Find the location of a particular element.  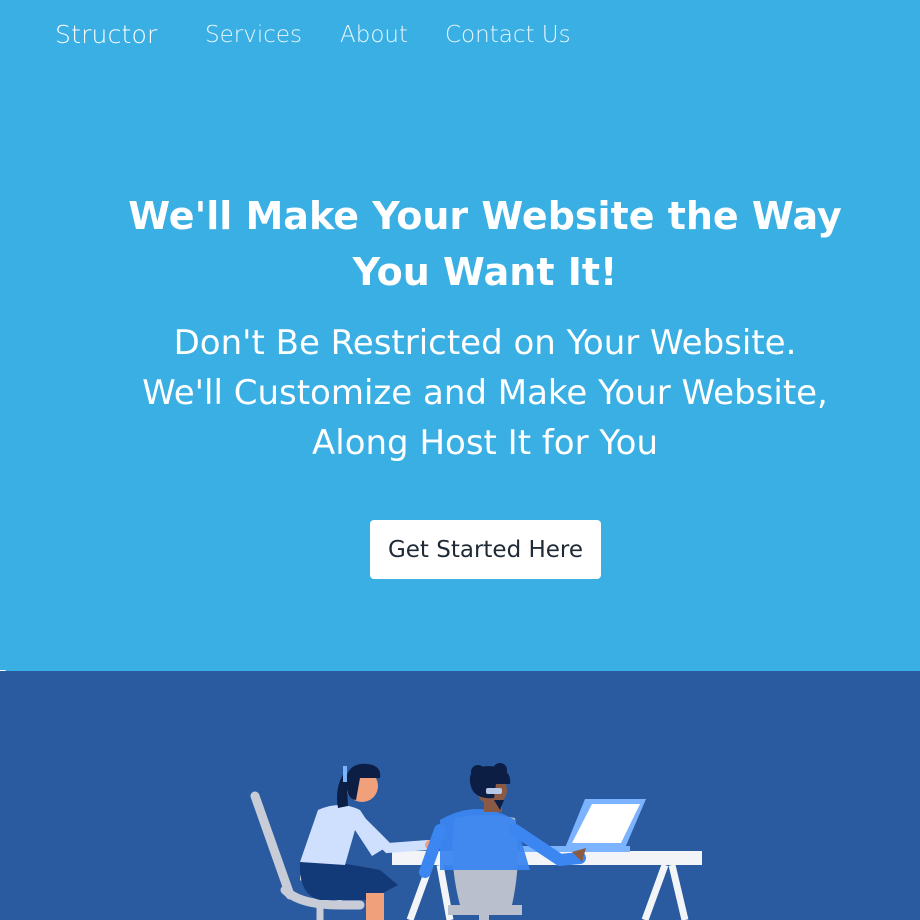

person-man-icon is located at coordinates (502, 820).